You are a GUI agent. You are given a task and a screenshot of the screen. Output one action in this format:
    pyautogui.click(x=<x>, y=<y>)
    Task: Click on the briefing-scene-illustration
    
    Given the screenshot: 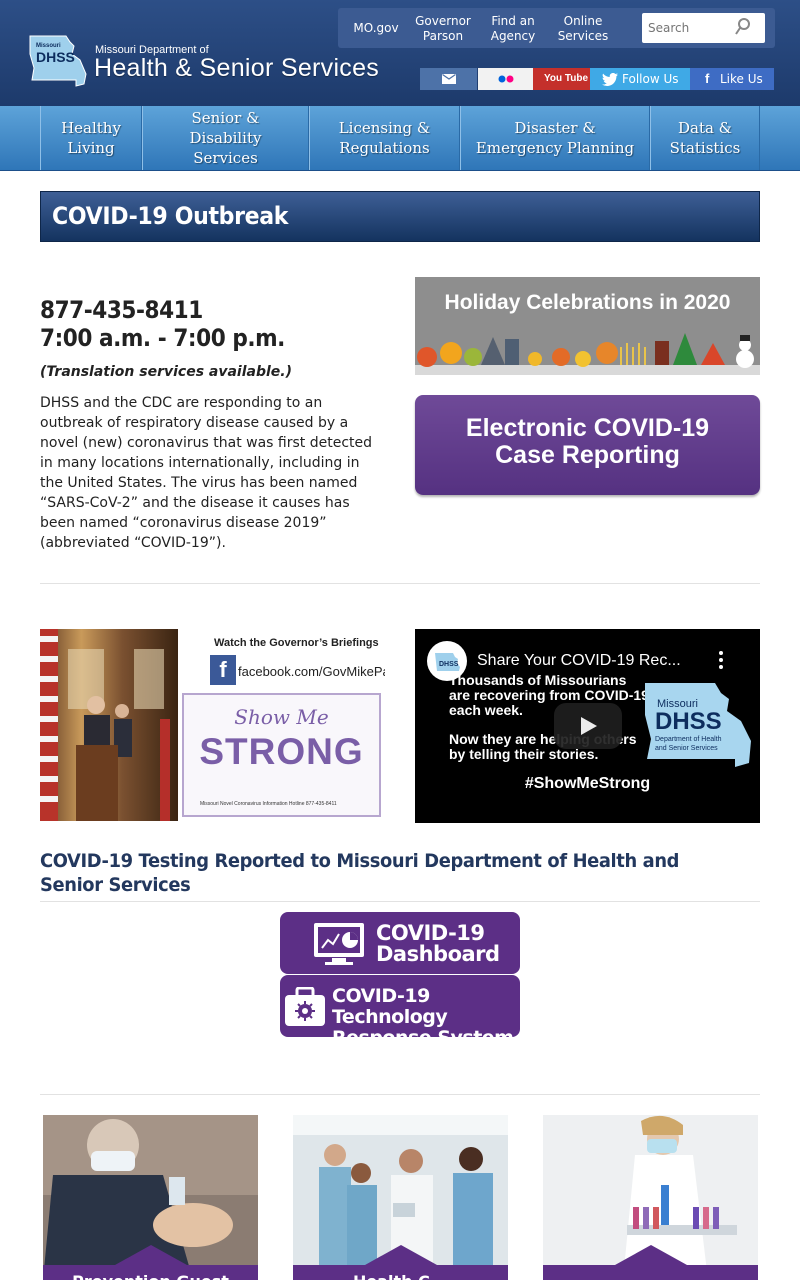 What is the action you would take?
    pyautogui.click(x=105, y=725)
    